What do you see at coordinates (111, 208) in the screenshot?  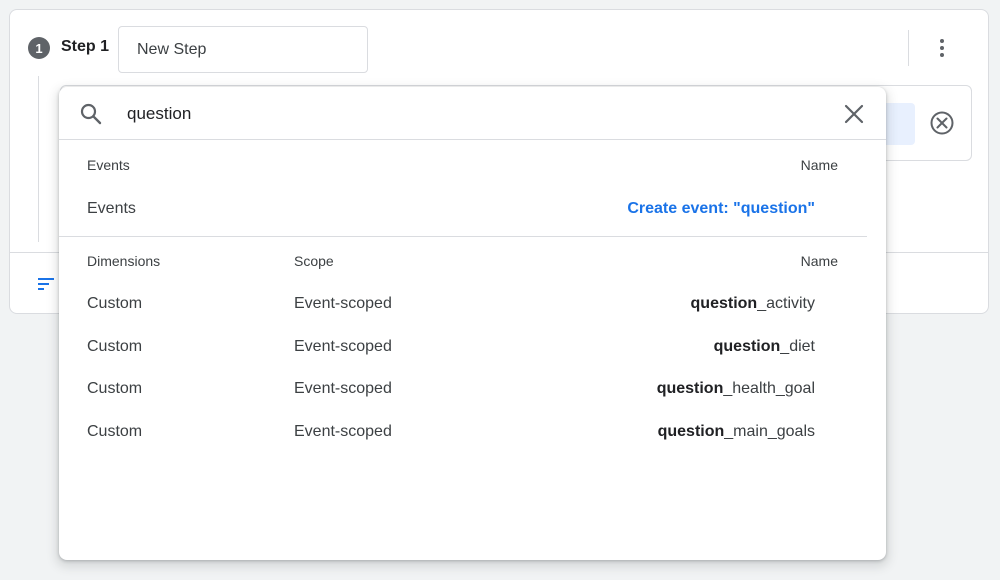 I see `events-row-label: Events` at bounding box center [111, 208].